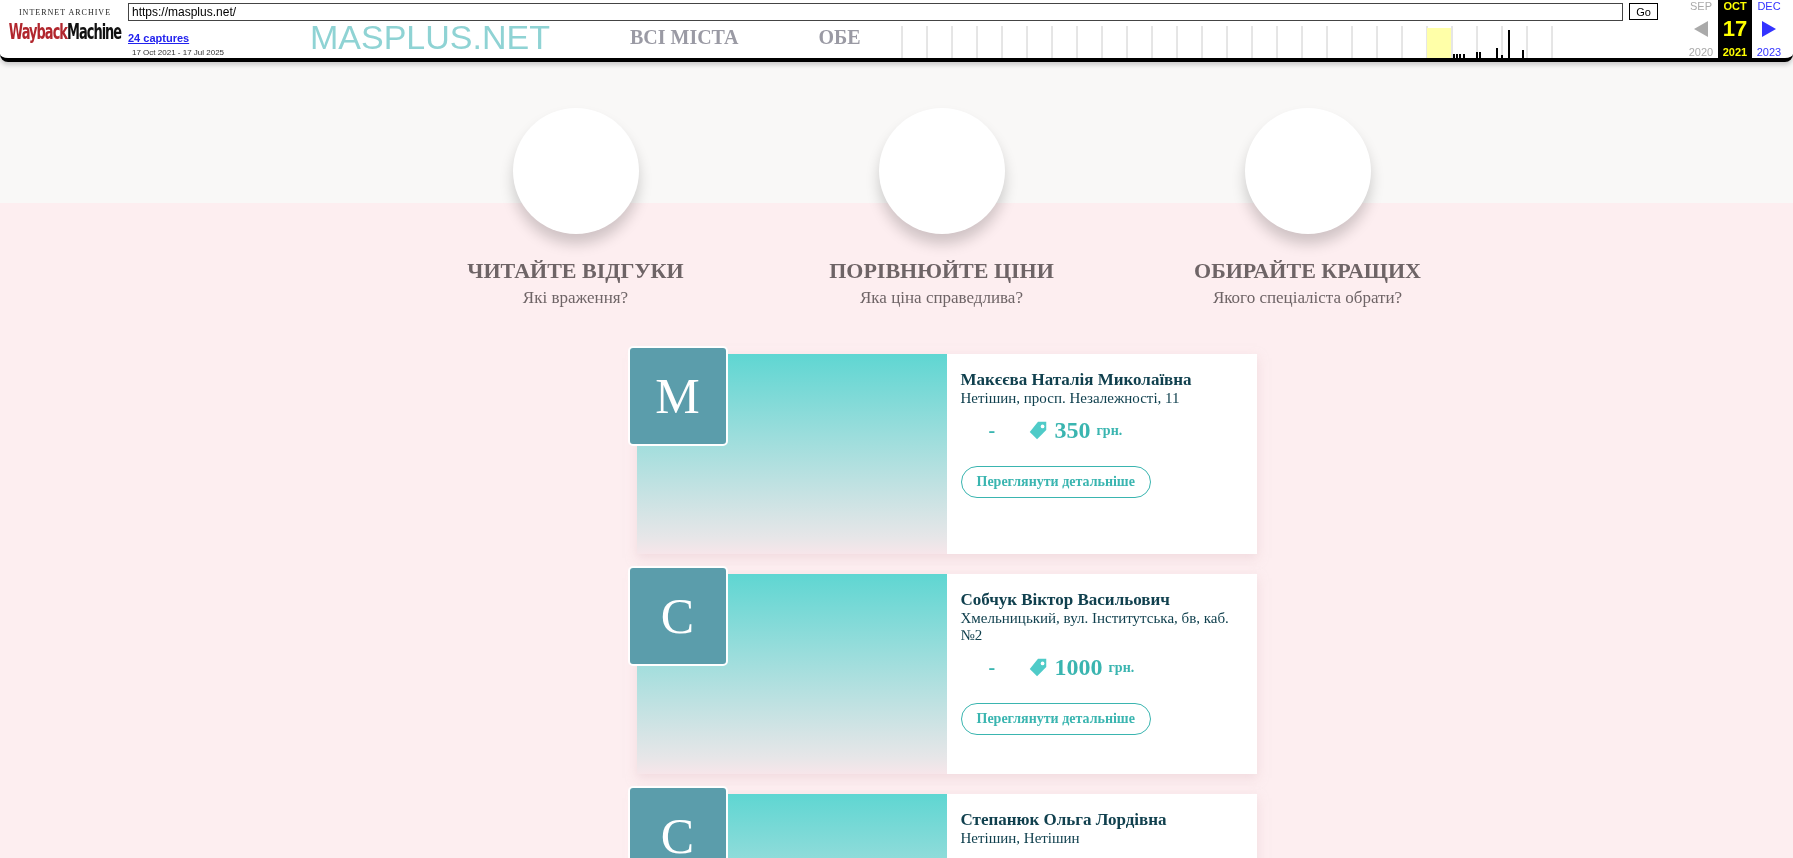 This screenshot has width=1793, height=858. Describe the element at coordinates (179, 52) in the screenshot. I see `capture-range: 17 Oct 2021 - 17 Jul 2025` at that location.